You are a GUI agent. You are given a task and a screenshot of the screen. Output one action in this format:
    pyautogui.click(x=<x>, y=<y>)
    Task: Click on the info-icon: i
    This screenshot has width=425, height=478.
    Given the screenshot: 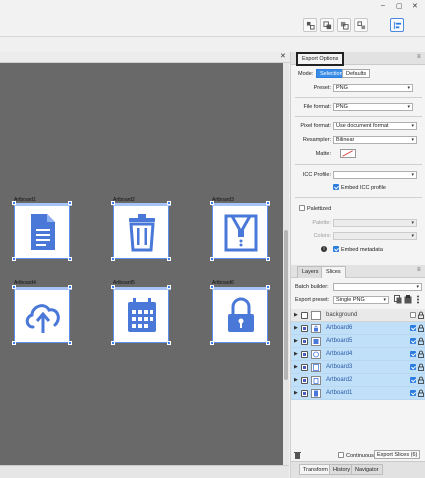 What is the action you would take?
    pyautogui.click(x=324, y=249)
    